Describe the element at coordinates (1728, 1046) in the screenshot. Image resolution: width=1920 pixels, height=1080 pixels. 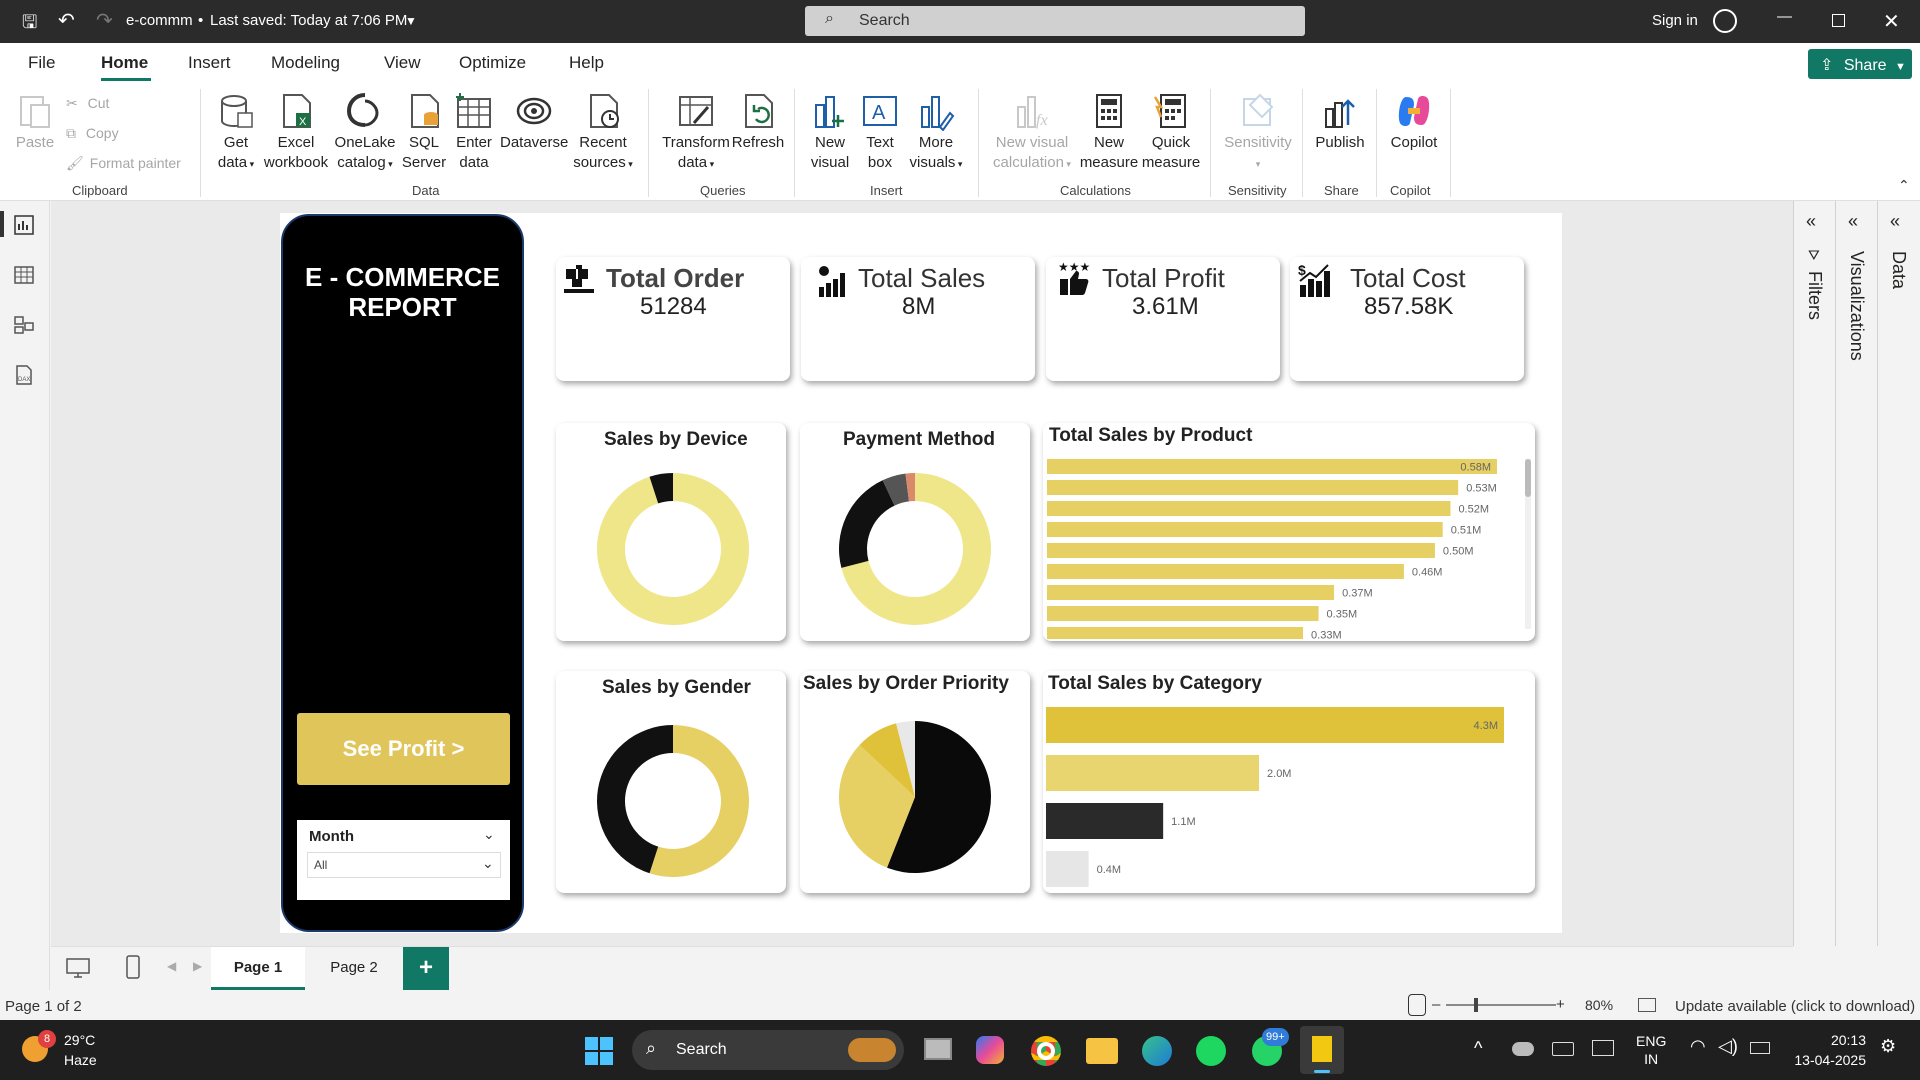
I see `volume-icon: ◁)` at that location.